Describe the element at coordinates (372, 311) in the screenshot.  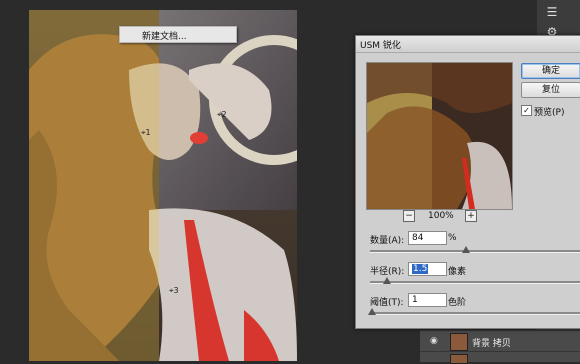
I see `threshold-slider-thumb` at that location.